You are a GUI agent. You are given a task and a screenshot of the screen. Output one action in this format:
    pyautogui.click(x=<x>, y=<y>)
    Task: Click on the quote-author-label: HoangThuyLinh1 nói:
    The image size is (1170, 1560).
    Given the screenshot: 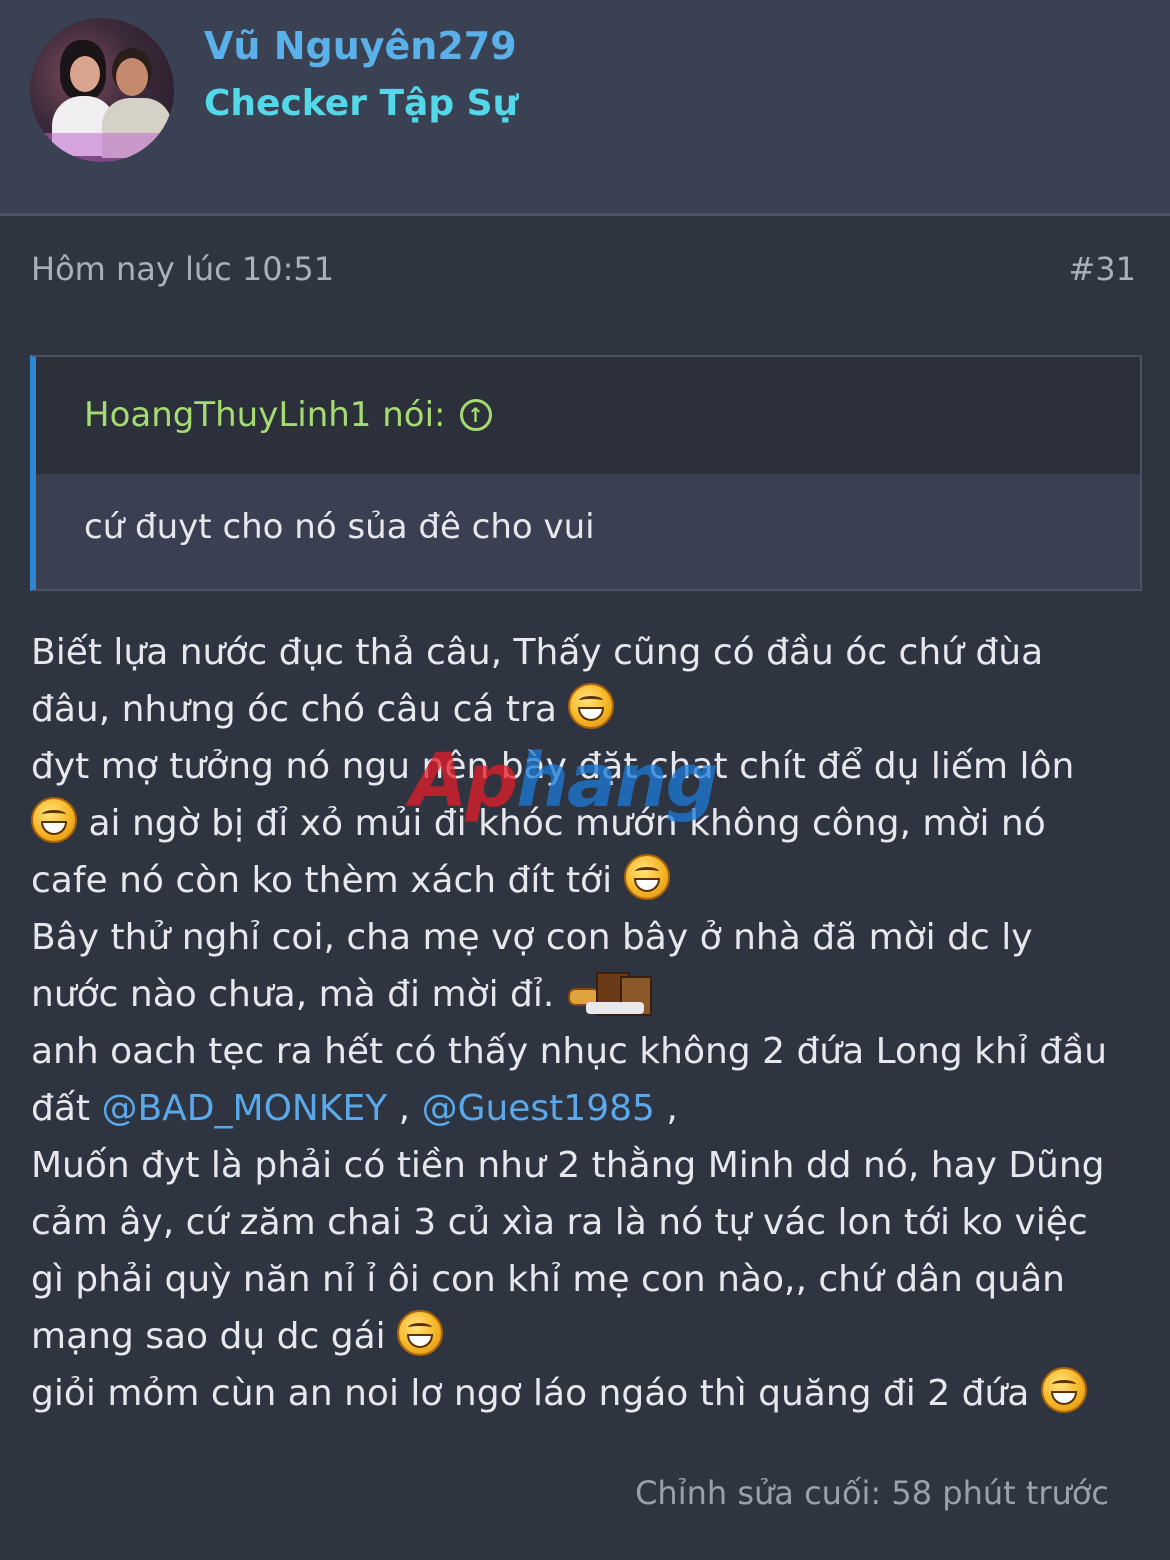 What is the action you would take?
    pyautogui.click(x=265, y=415)
    